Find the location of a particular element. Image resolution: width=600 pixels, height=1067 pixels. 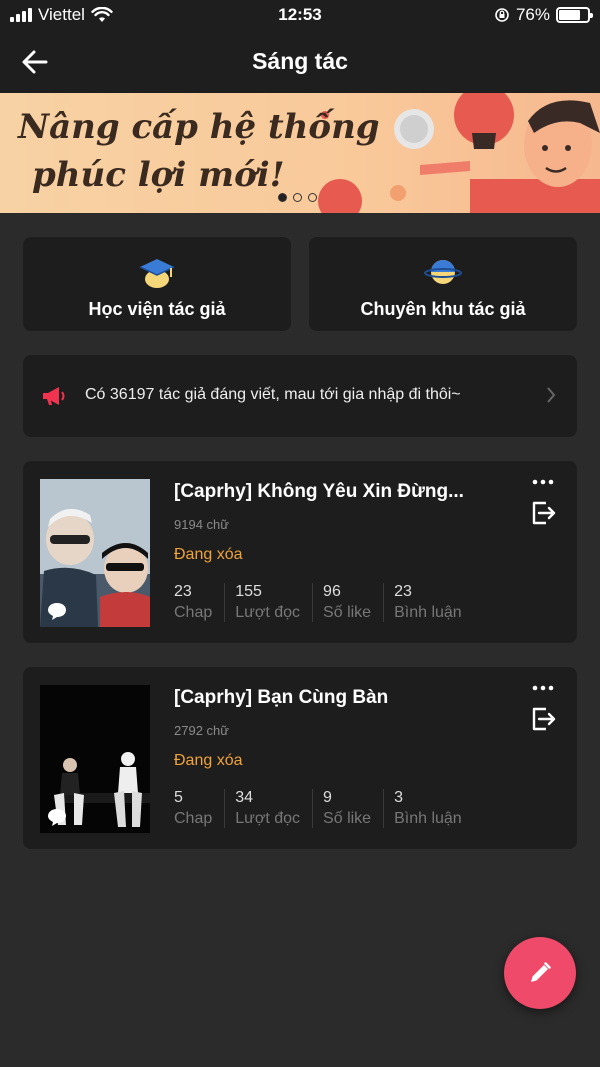

planet-icon is located at coordinates (443, 272).